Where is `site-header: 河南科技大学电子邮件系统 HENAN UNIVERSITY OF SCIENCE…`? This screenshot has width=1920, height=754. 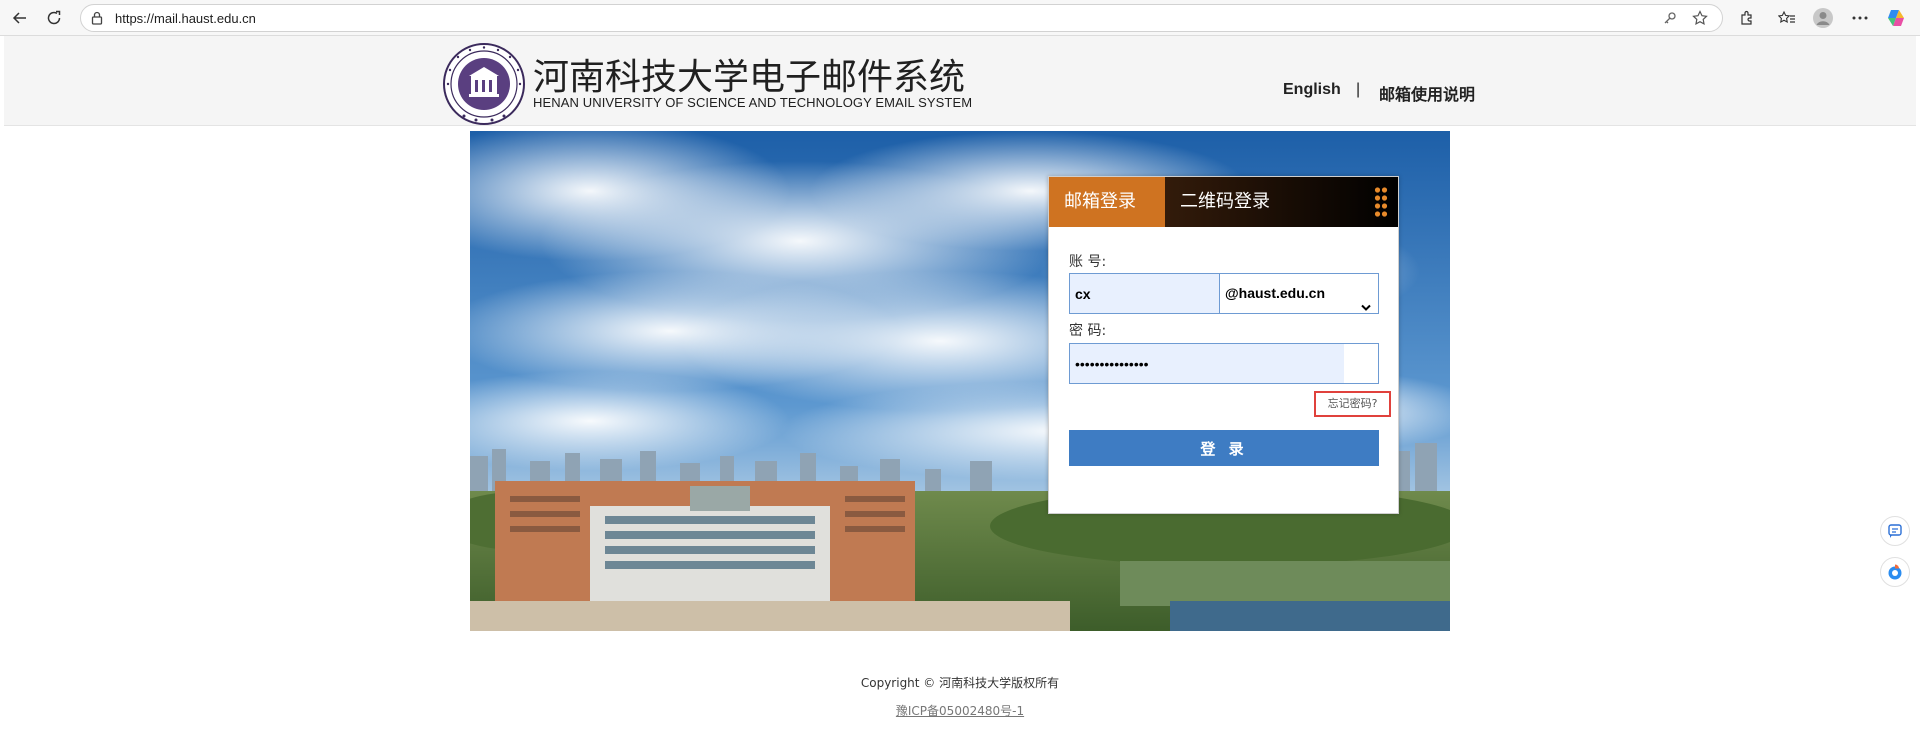
site-header: 河南科技大学电子邮件系统 HENAN UNIVERSITY OF SCIENCE… is located at coordinates (960, 81).